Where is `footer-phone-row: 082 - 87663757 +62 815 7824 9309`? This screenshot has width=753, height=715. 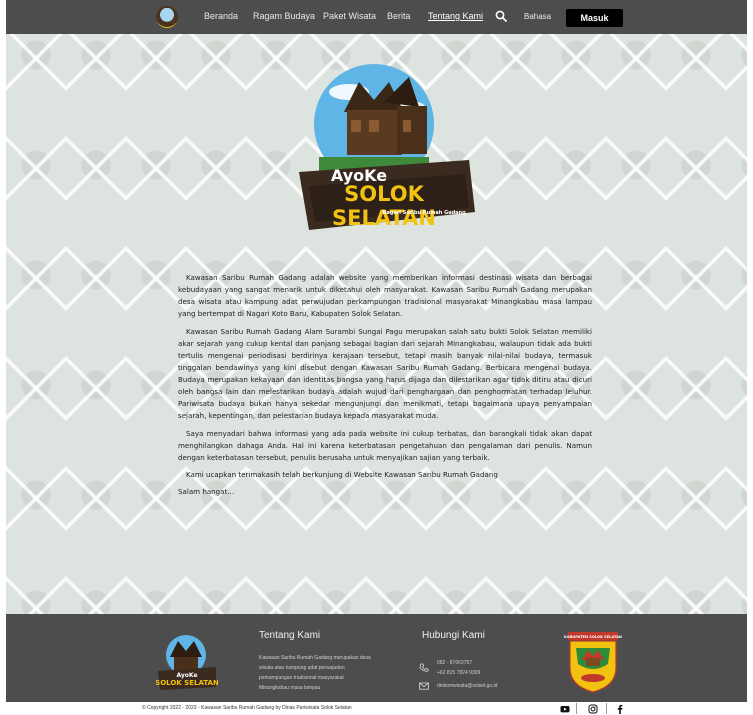
footer-phone-row: 082 - 87663757 +62 815 7824 9309 is located at coordinates (449, 668).